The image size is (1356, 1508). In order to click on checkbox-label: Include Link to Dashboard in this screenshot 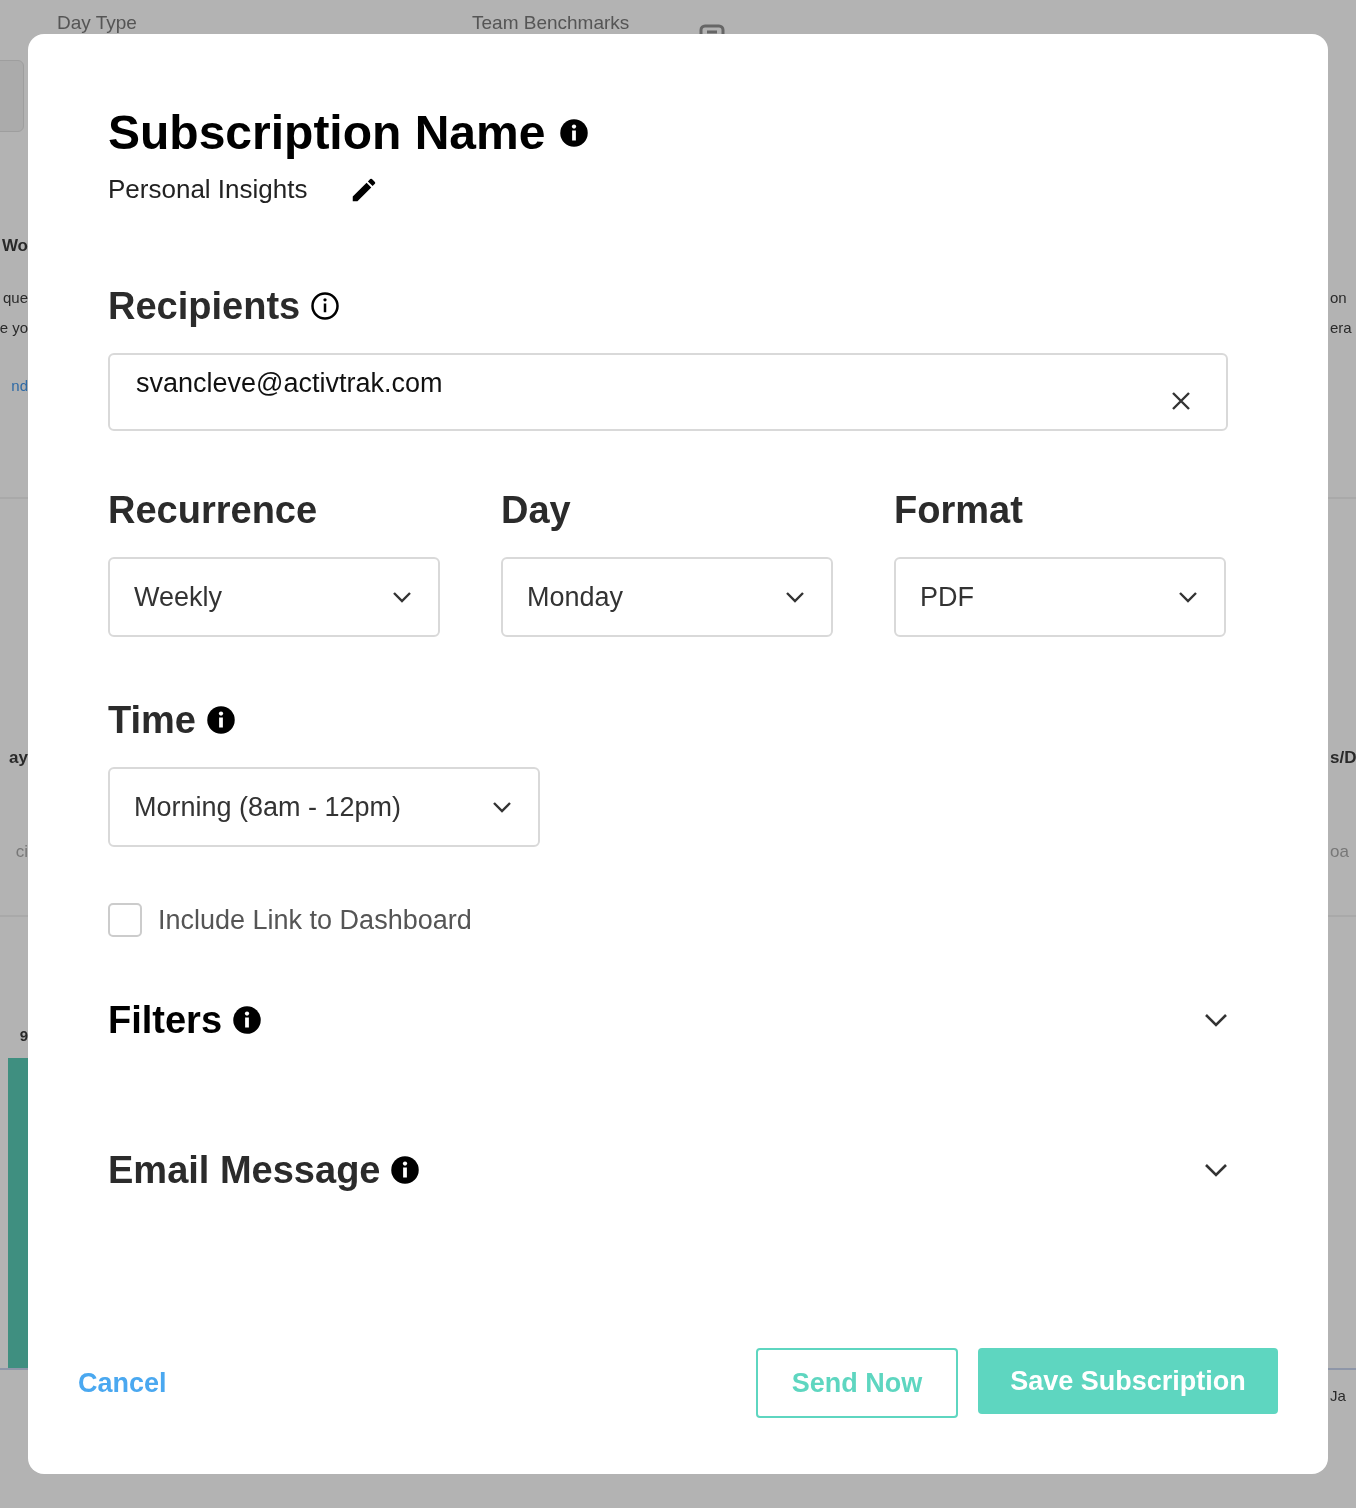, I will do `click(315, 920)`.